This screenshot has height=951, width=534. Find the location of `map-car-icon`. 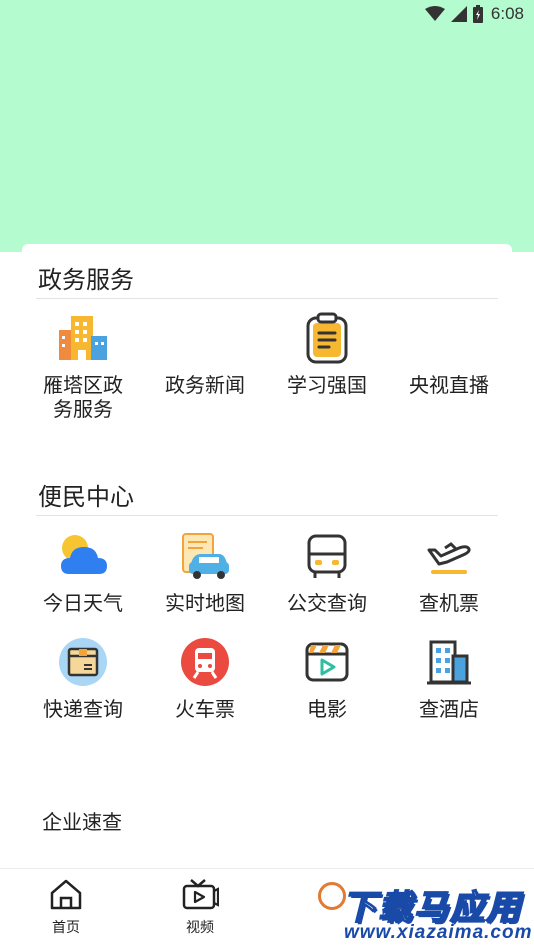

map-car-icon is located at coordinates (205, 556).